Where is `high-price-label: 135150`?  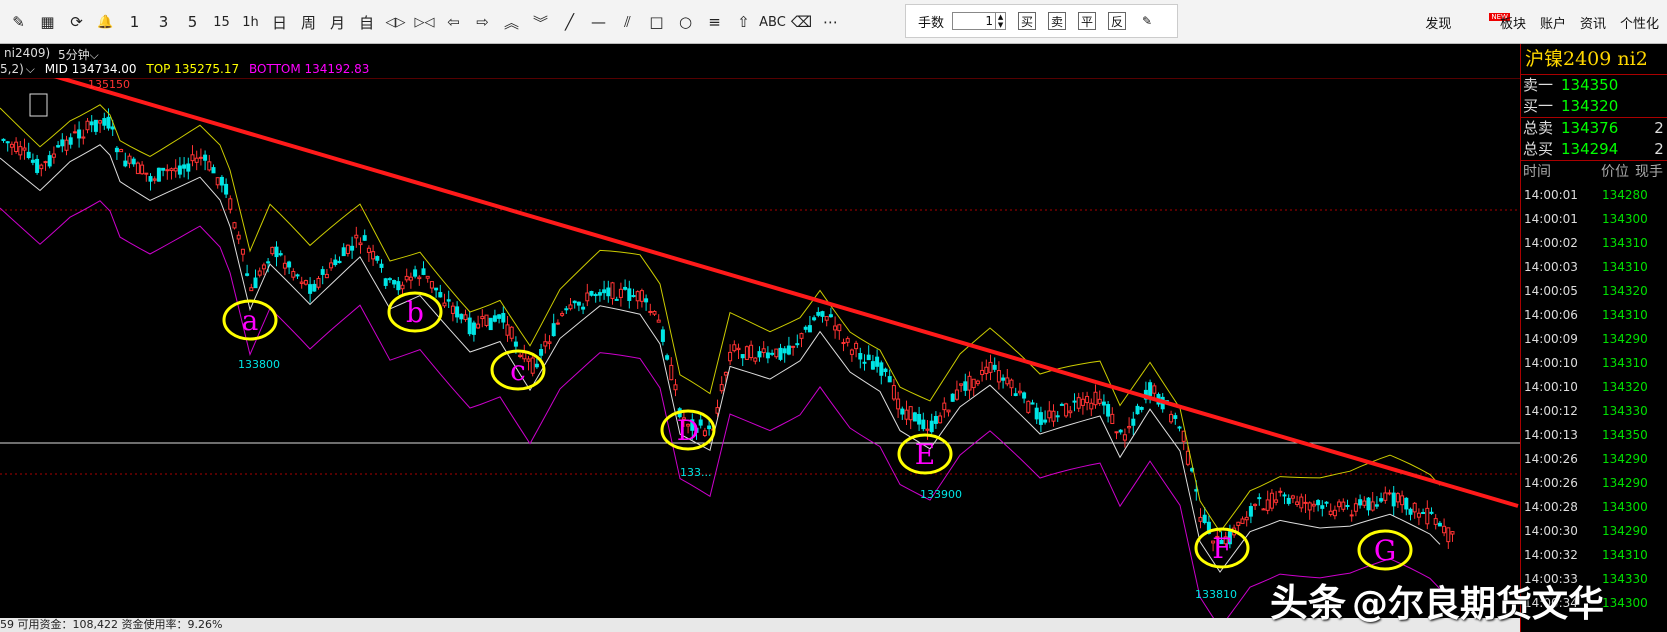 high-price-label: 135150 is located at coordinates (109, 84).